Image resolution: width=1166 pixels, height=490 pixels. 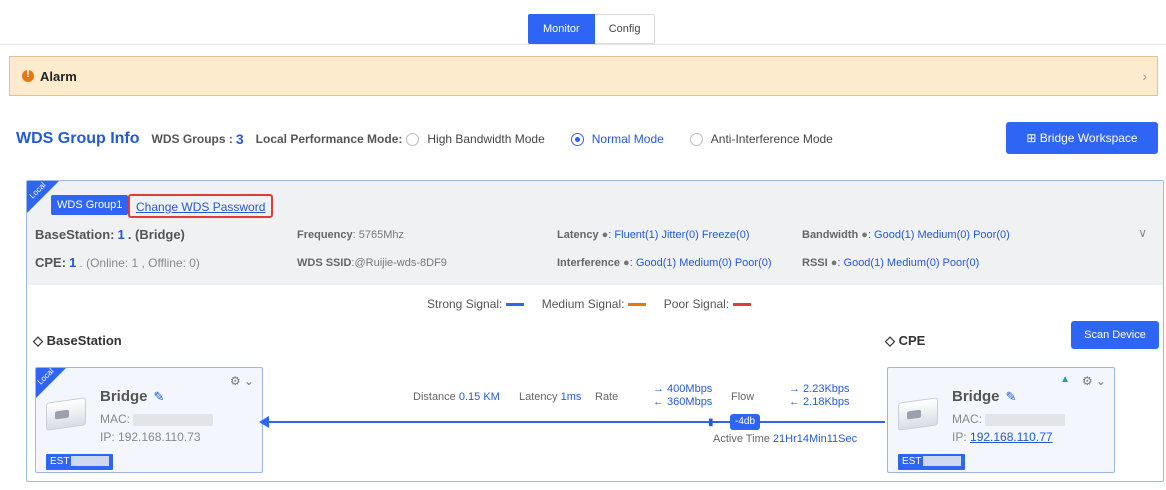 I want to click on mode-normal: Normal Mode, so click(x=628, y=139).